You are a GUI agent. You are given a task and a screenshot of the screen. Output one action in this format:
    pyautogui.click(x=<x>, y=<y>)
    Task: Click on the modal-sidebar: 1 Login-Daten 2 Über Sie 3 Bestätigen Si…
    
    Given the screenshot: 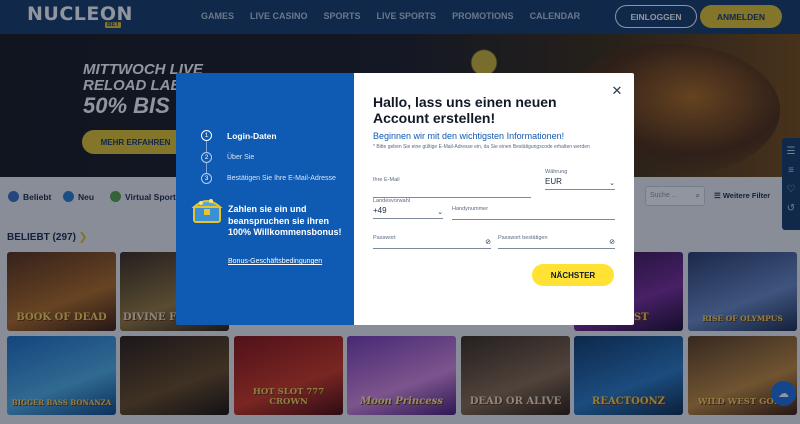 What is the action you would take?
    pyautogui.click(x=265, y=199)
    